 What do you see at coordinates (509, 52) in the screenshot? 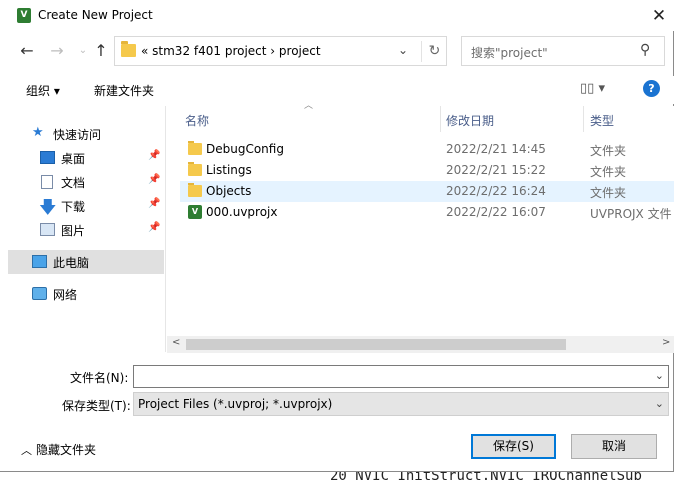
I see `search-input: 搜索"project"` at bounding box center [509, 52].